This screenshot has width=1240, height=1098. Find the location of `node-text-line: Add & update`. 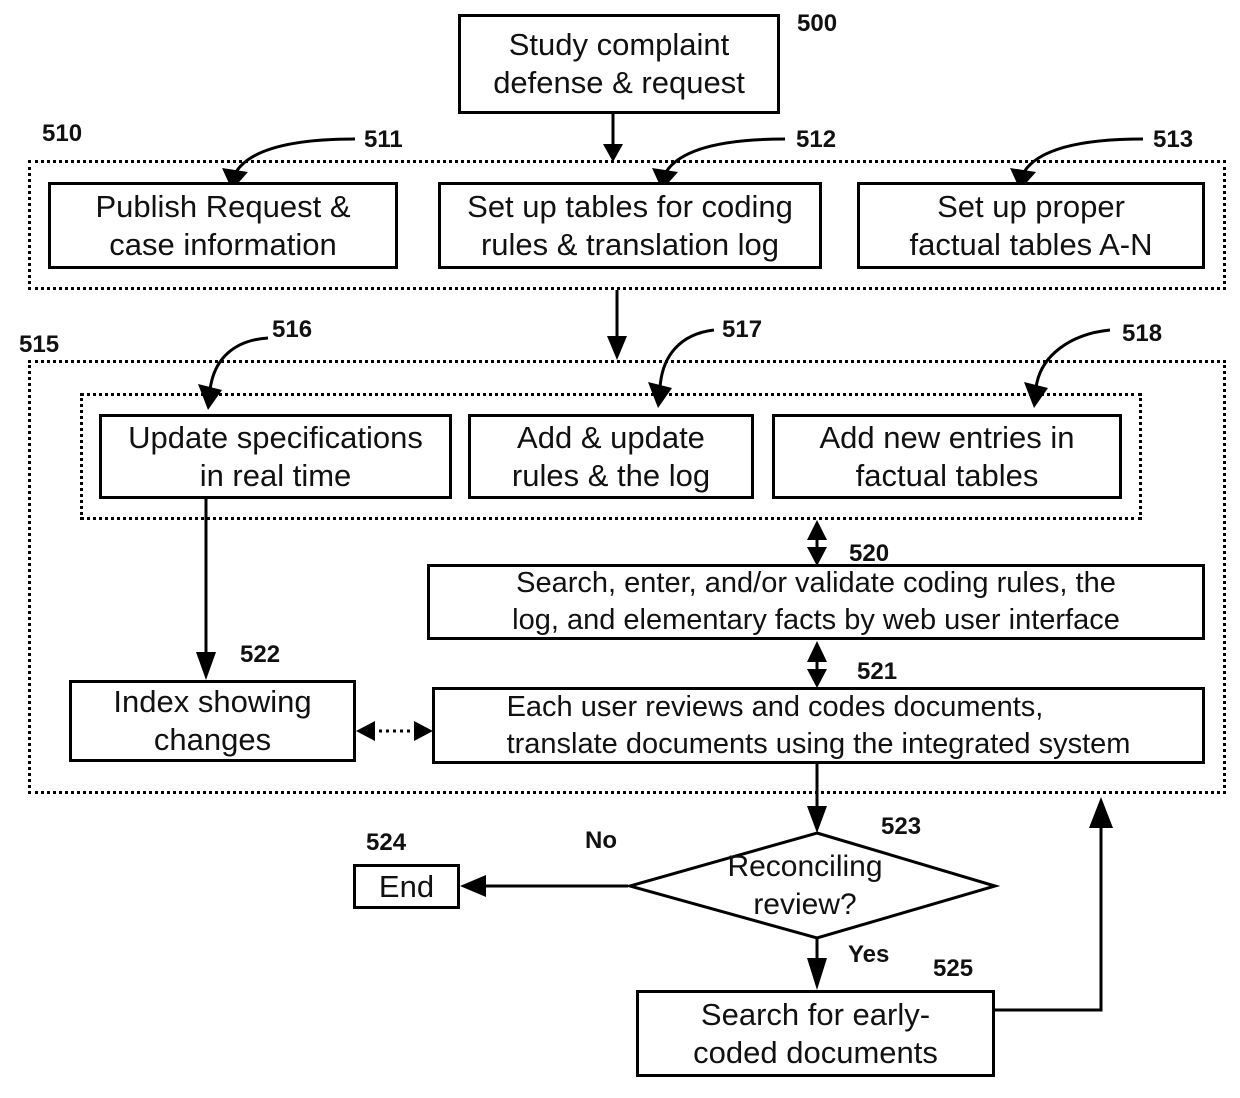

node-text-line: Add & update is located at coordinates (611, 437).